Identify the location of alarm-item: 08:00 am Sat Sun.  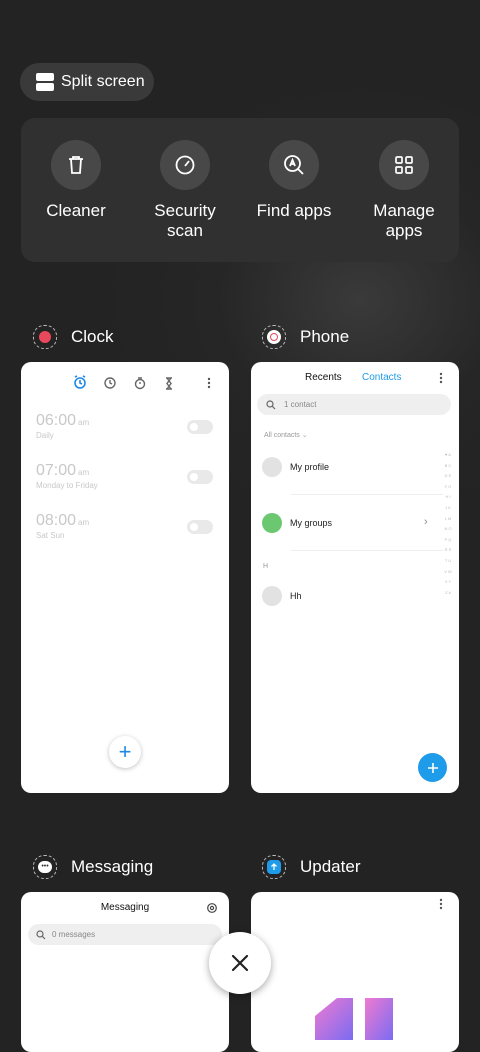
(62, 526).